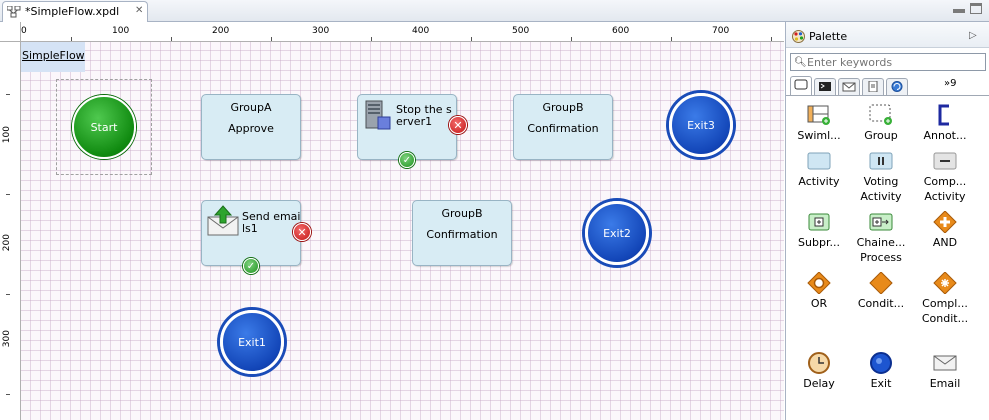 This screenshot has height=420, width=989. I want to click on ruler-label: 0, so click(24, 31).